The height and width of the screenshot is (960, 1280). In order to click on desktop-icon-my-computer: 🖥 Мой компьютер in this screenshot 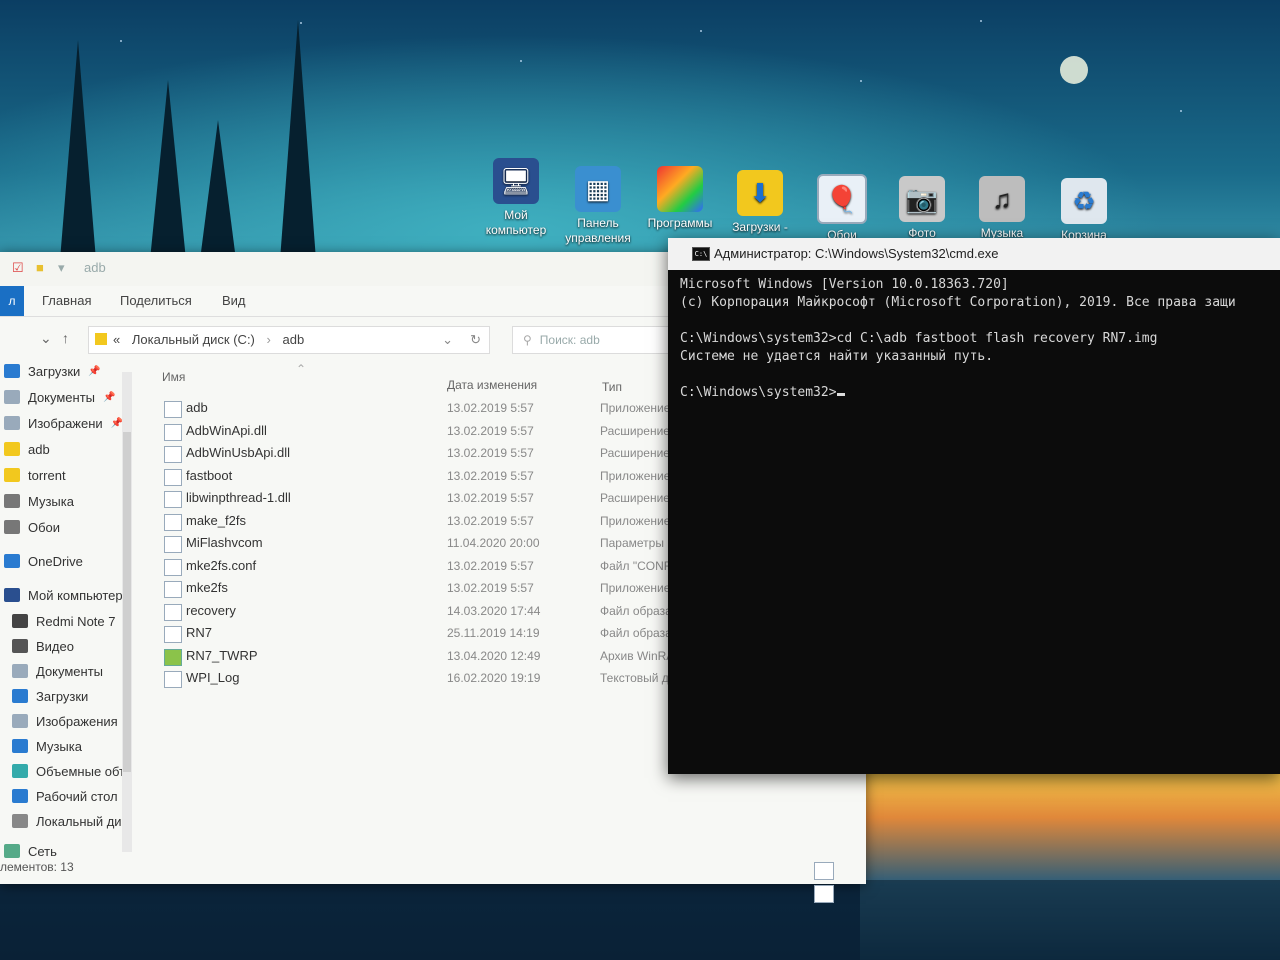, I will do `click(516, 198)`.